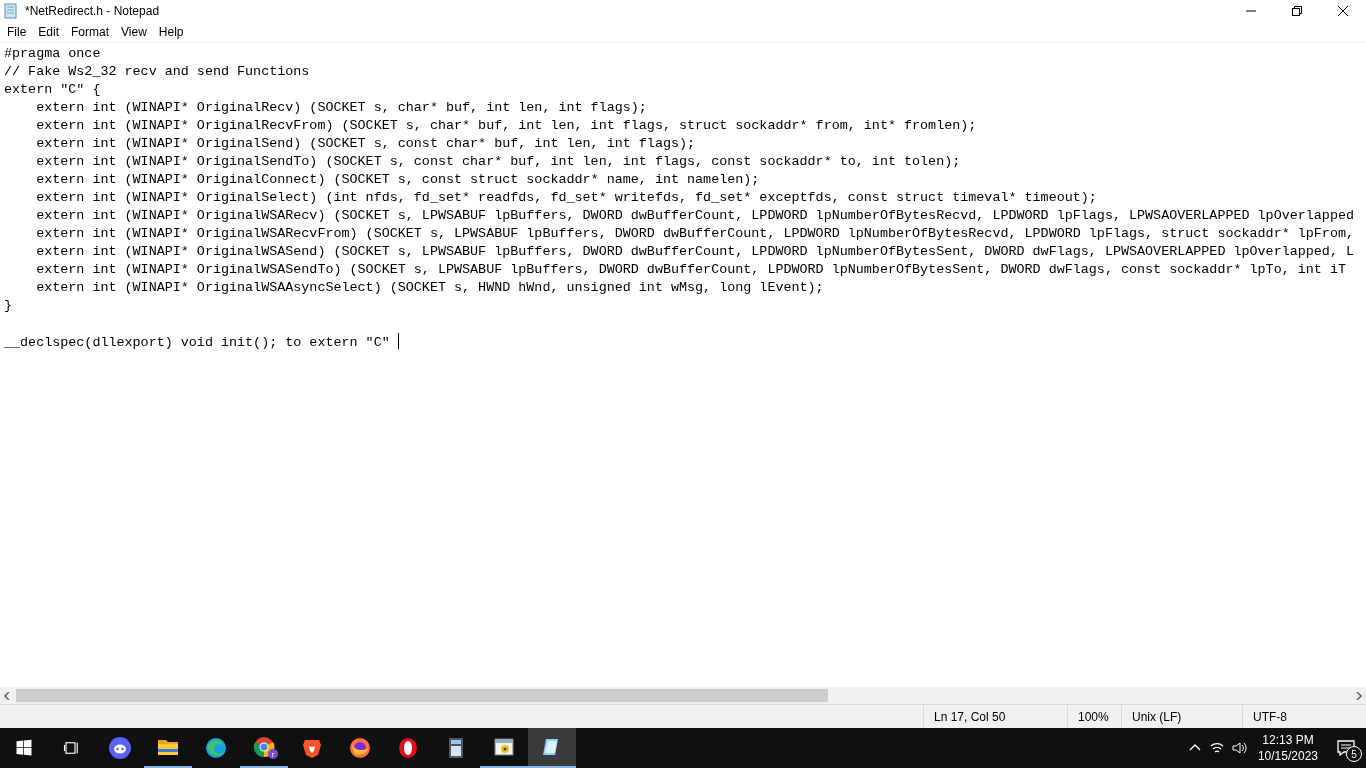 This screenshot has height=768, width=1366. I want to click on code-line: extern int (WINAPI* OriginalWSARecv) (SOCKET s, LPWSABUF lpBuffers, DWORD dwBufferCount, LPDWORD lpNumberOfBytesRecvd, LPDWORD lpFlags, LPWSAOVERLAPPED lpOverlapped, so click(695, 216).